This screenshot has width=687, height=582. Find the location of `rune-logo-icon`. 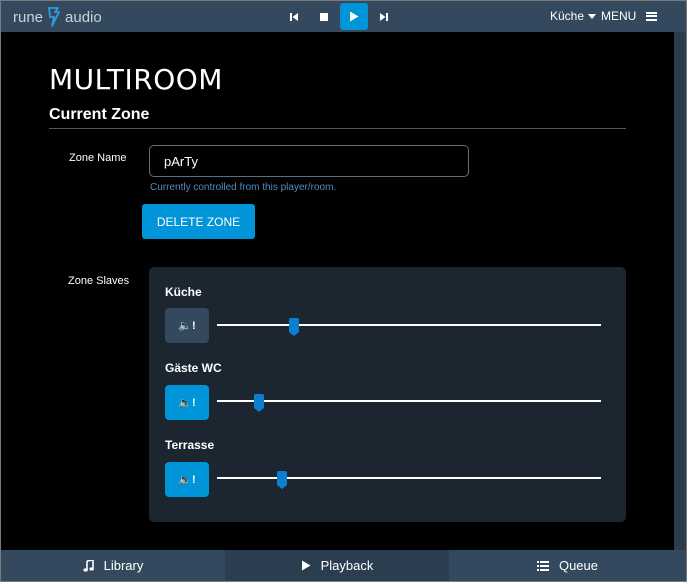

rune-logo-icon is located at coordinates (54, 17).